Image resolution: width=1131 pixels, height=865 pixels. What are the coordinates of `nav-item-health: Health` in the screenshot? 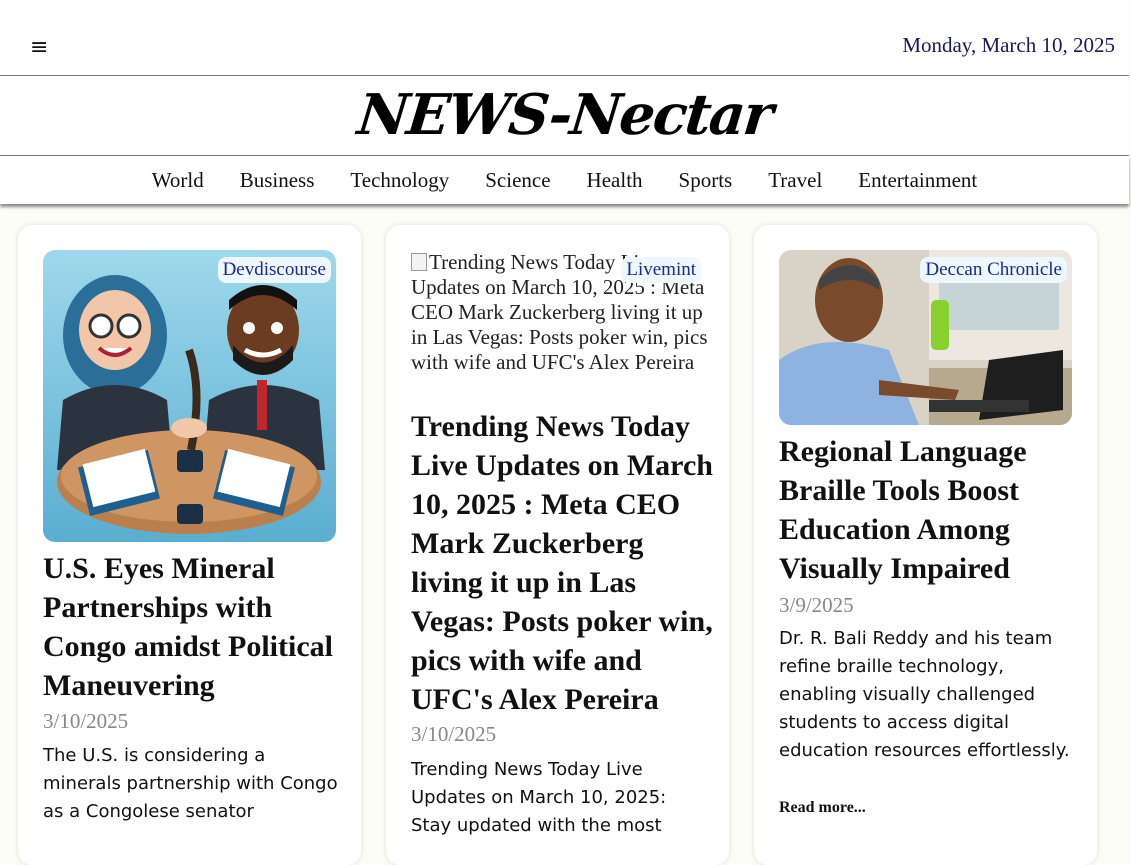 It's located at (615, 180).